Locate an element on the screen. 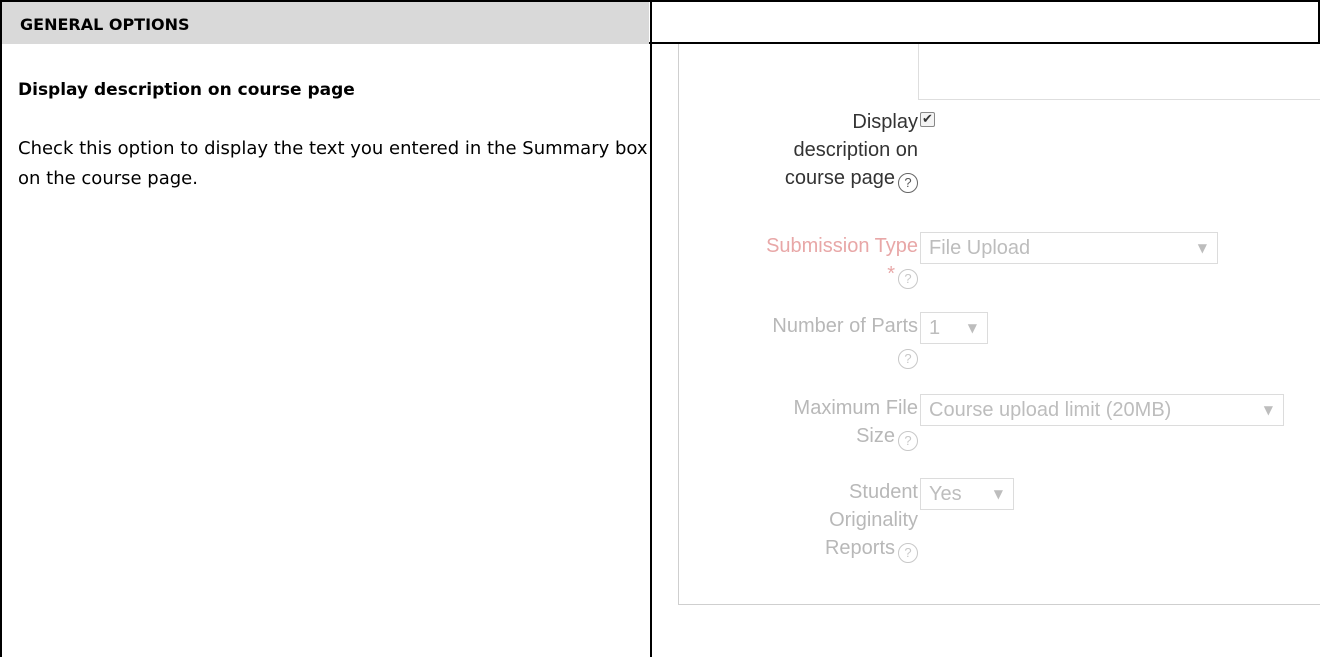 Image resolution: width=1320 pixels, height=657 pixels. header-cell: GENERAL OPTIONS is located at coordinates (325, 23).